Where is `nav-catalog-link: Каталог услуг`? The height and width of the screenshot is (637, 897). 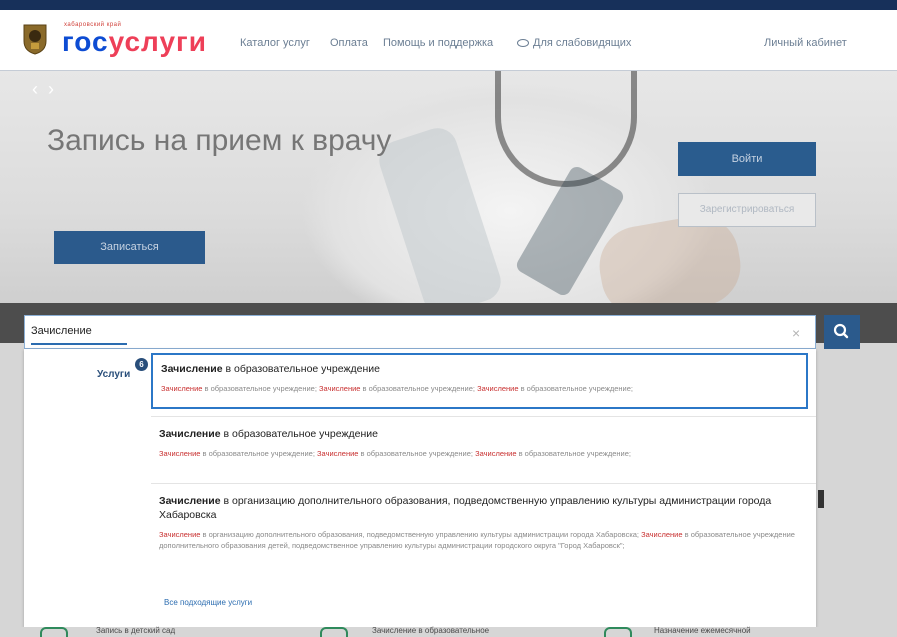
nav-catalog-link: Каталог услуг is located at coordinates (275, 43).